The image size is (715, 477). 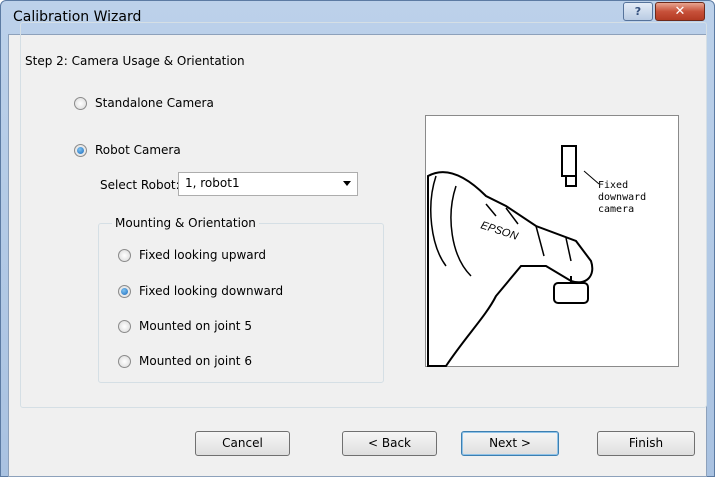 I want to click on standalone-camera-radio: Standalone Camera, so click(x=144, y=103).